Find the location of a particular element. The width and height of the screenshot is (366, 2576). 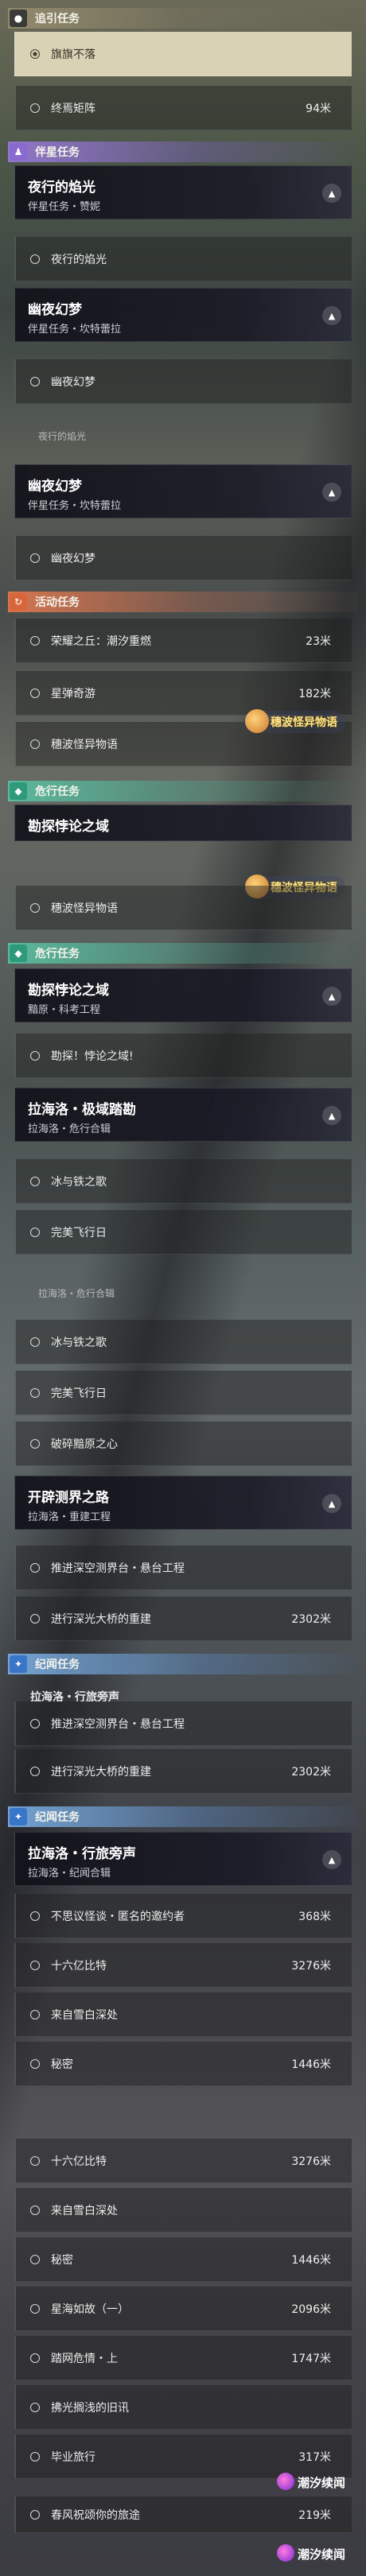

objective-text: 终焉矩阵 is located at coordinates (73, 109).